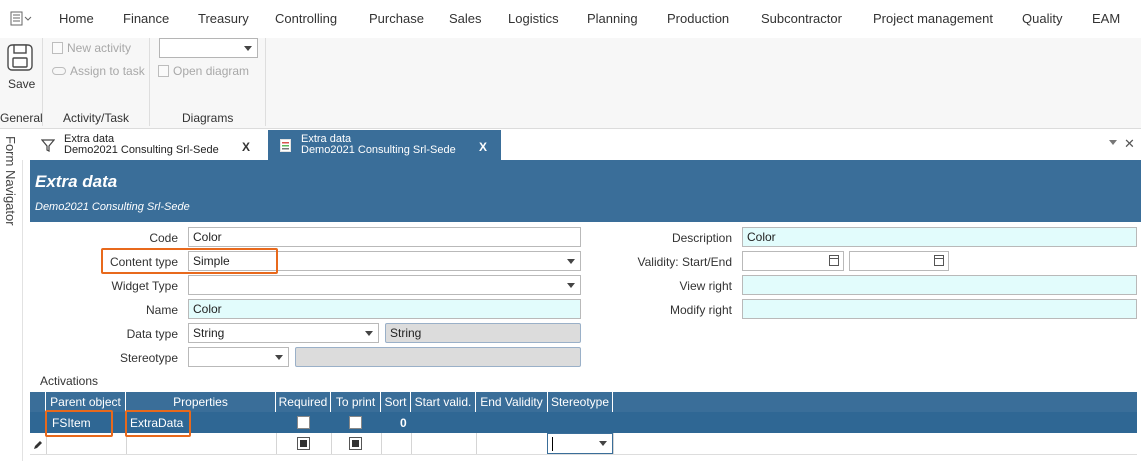 This screenshot has width=1141, height=461. I want to click on column-header-to-print: To print, so click(356, 402).